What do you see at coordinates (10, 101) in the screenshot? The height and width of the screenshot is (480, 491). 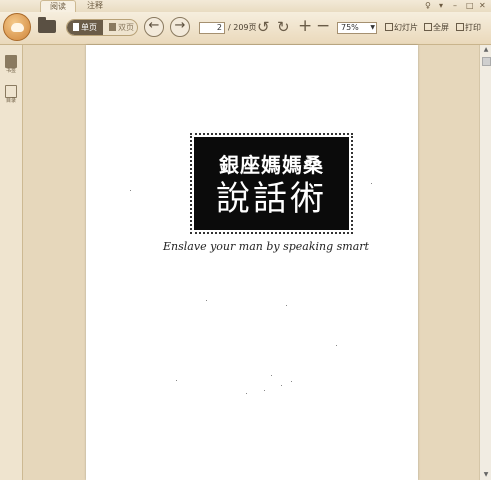 I see `sidebar-item-label: 目录` at bounding box center [10, 101].